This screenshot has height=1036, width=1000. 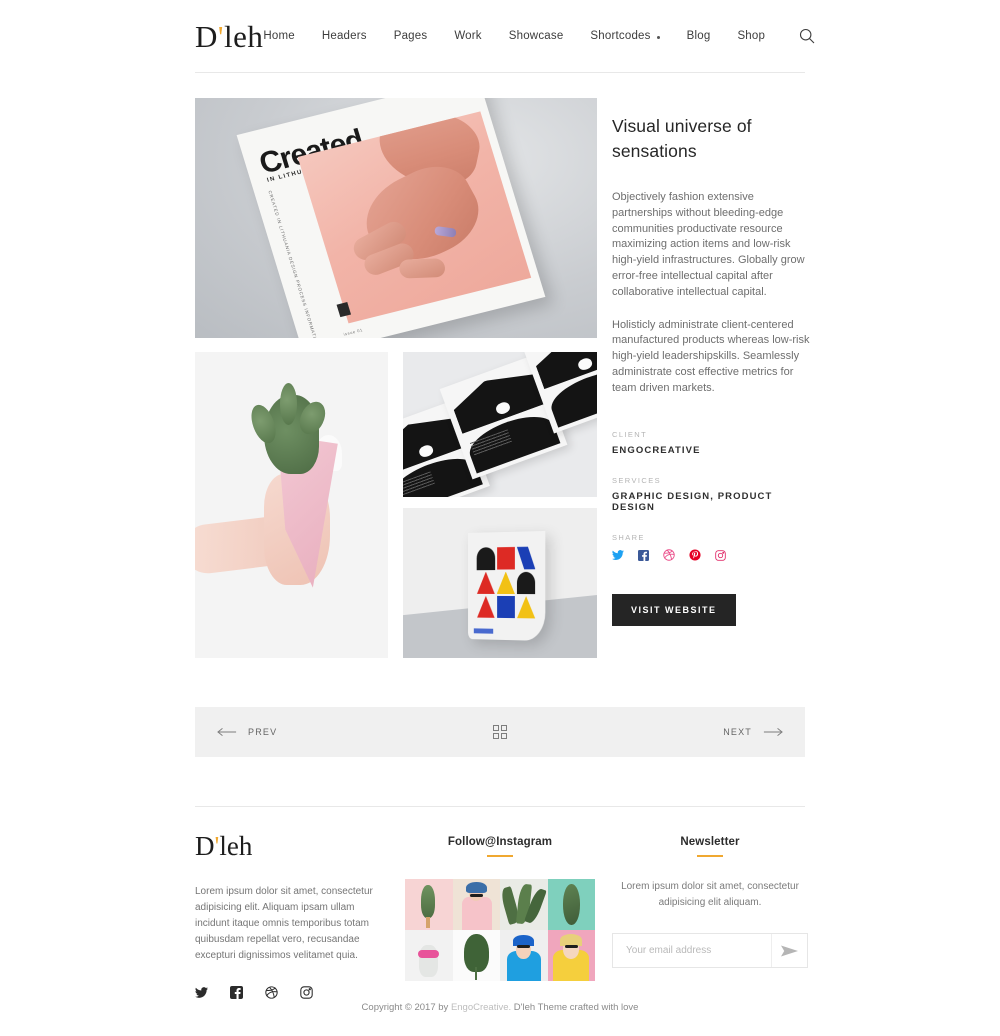 What do you see at coordinates (236, 846) in the screenshot?
I see `footer-logo-leh: leh` at bounding box center [236, 846].